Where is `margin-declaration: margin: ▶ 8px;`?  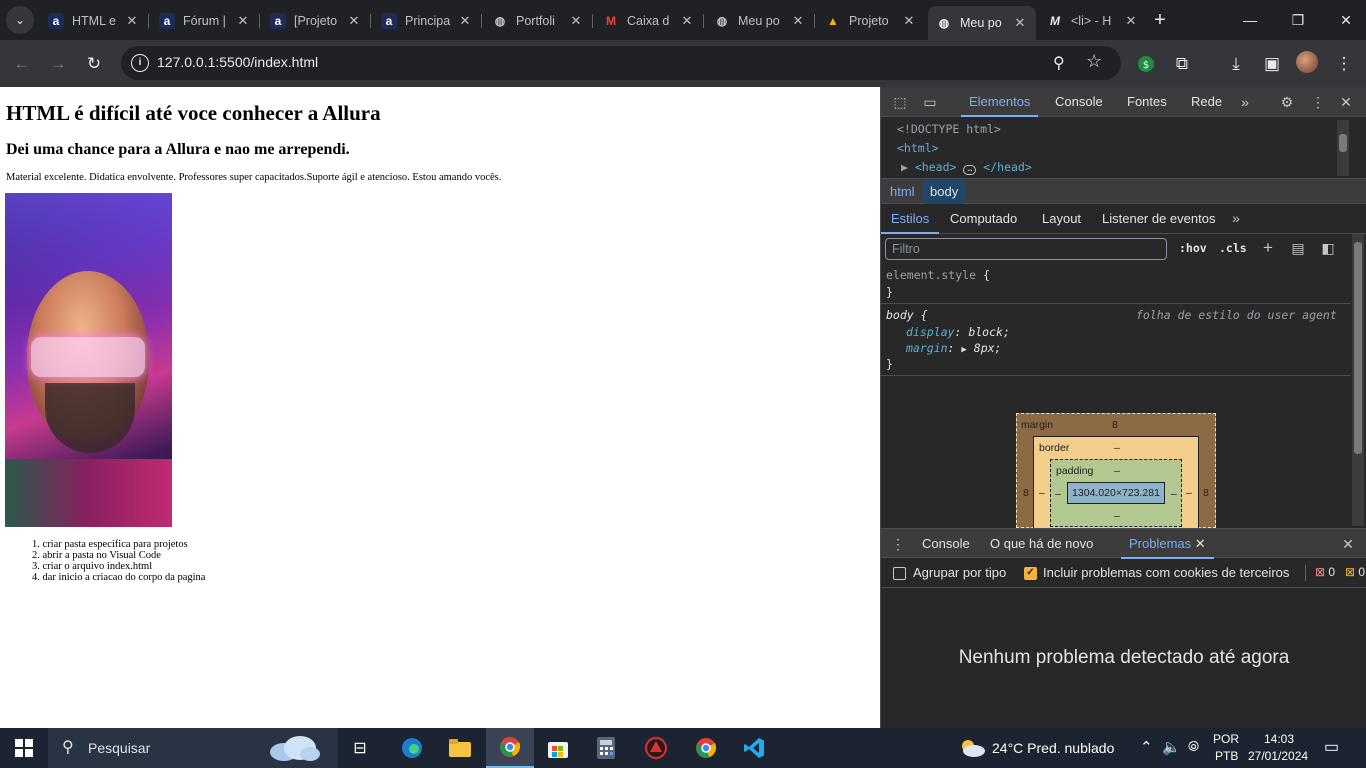 margin-declaration: margin: ▶ 8px; is located at coordinates (953, 348).